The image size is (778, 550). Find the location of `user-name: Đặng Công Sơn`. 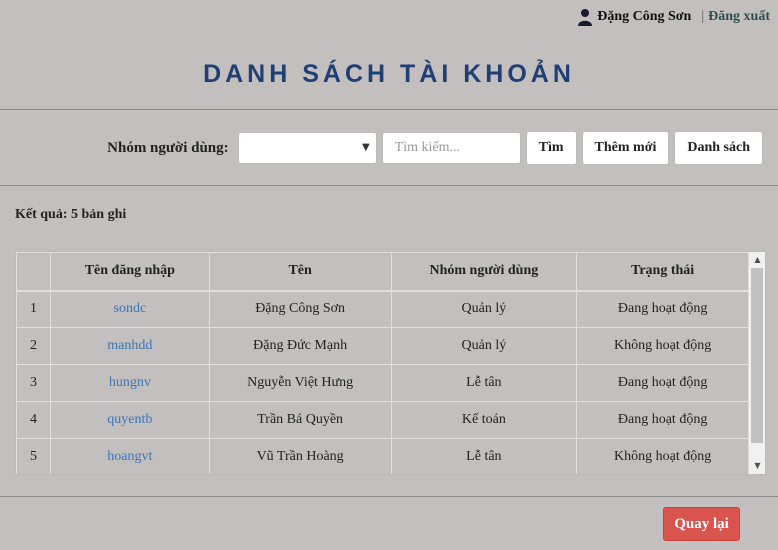

user-name: Đặng Công Sơn is located at coordinates (644, 16).